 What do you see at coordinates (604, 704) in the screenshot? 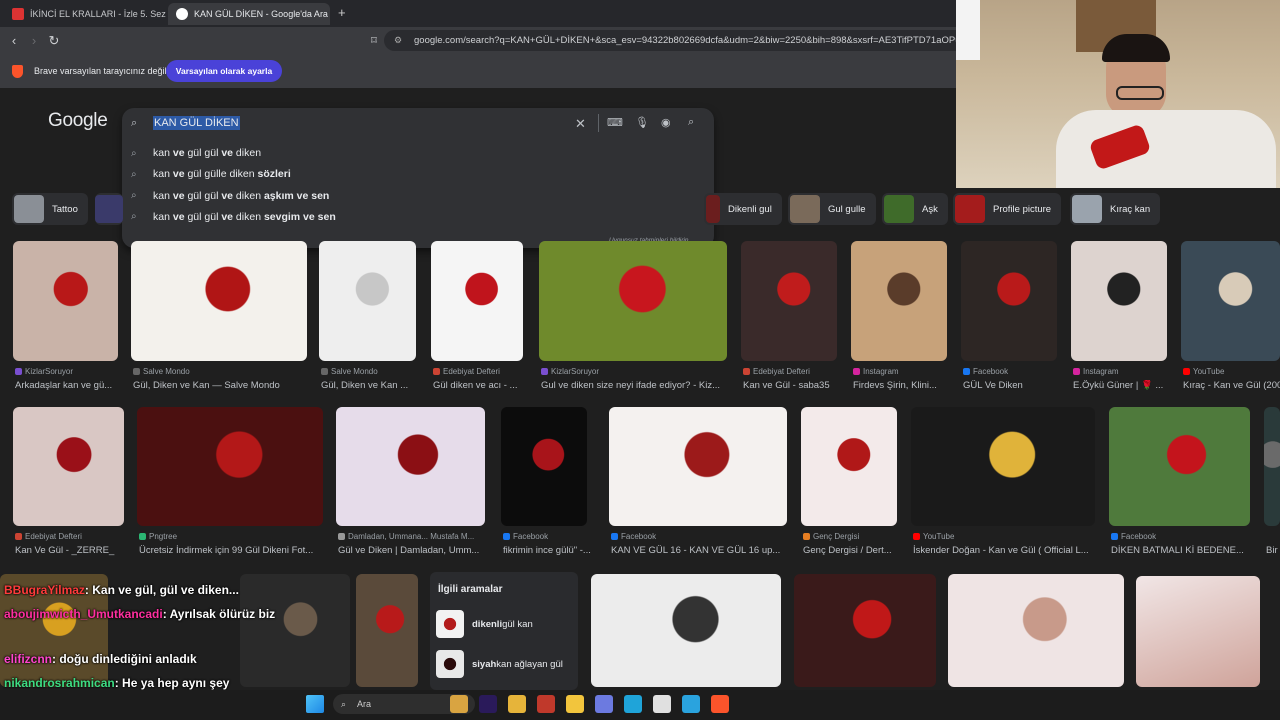
I see `copilot-icon` at bounding box center [604, 704].